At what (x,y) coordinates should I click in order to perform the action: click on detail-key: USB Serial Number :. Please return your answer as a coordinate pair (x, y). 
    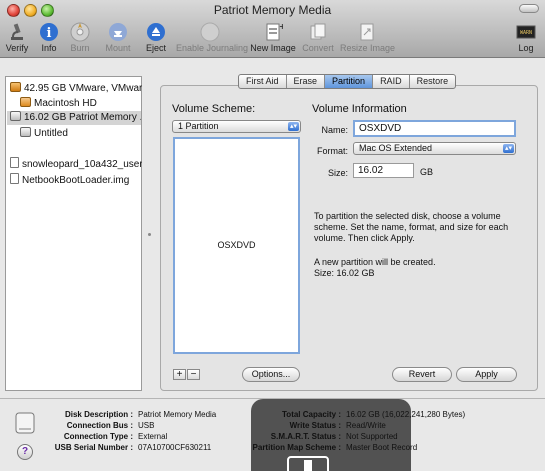
    Looking at the image, I should click on (93, 447).